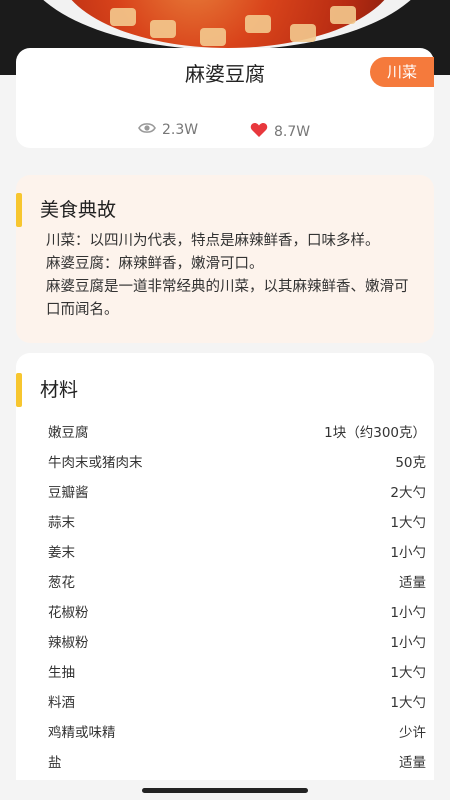 The image size is (450, 800). I want to click on material-row: 生抽 1大勺, so click(237, 670).